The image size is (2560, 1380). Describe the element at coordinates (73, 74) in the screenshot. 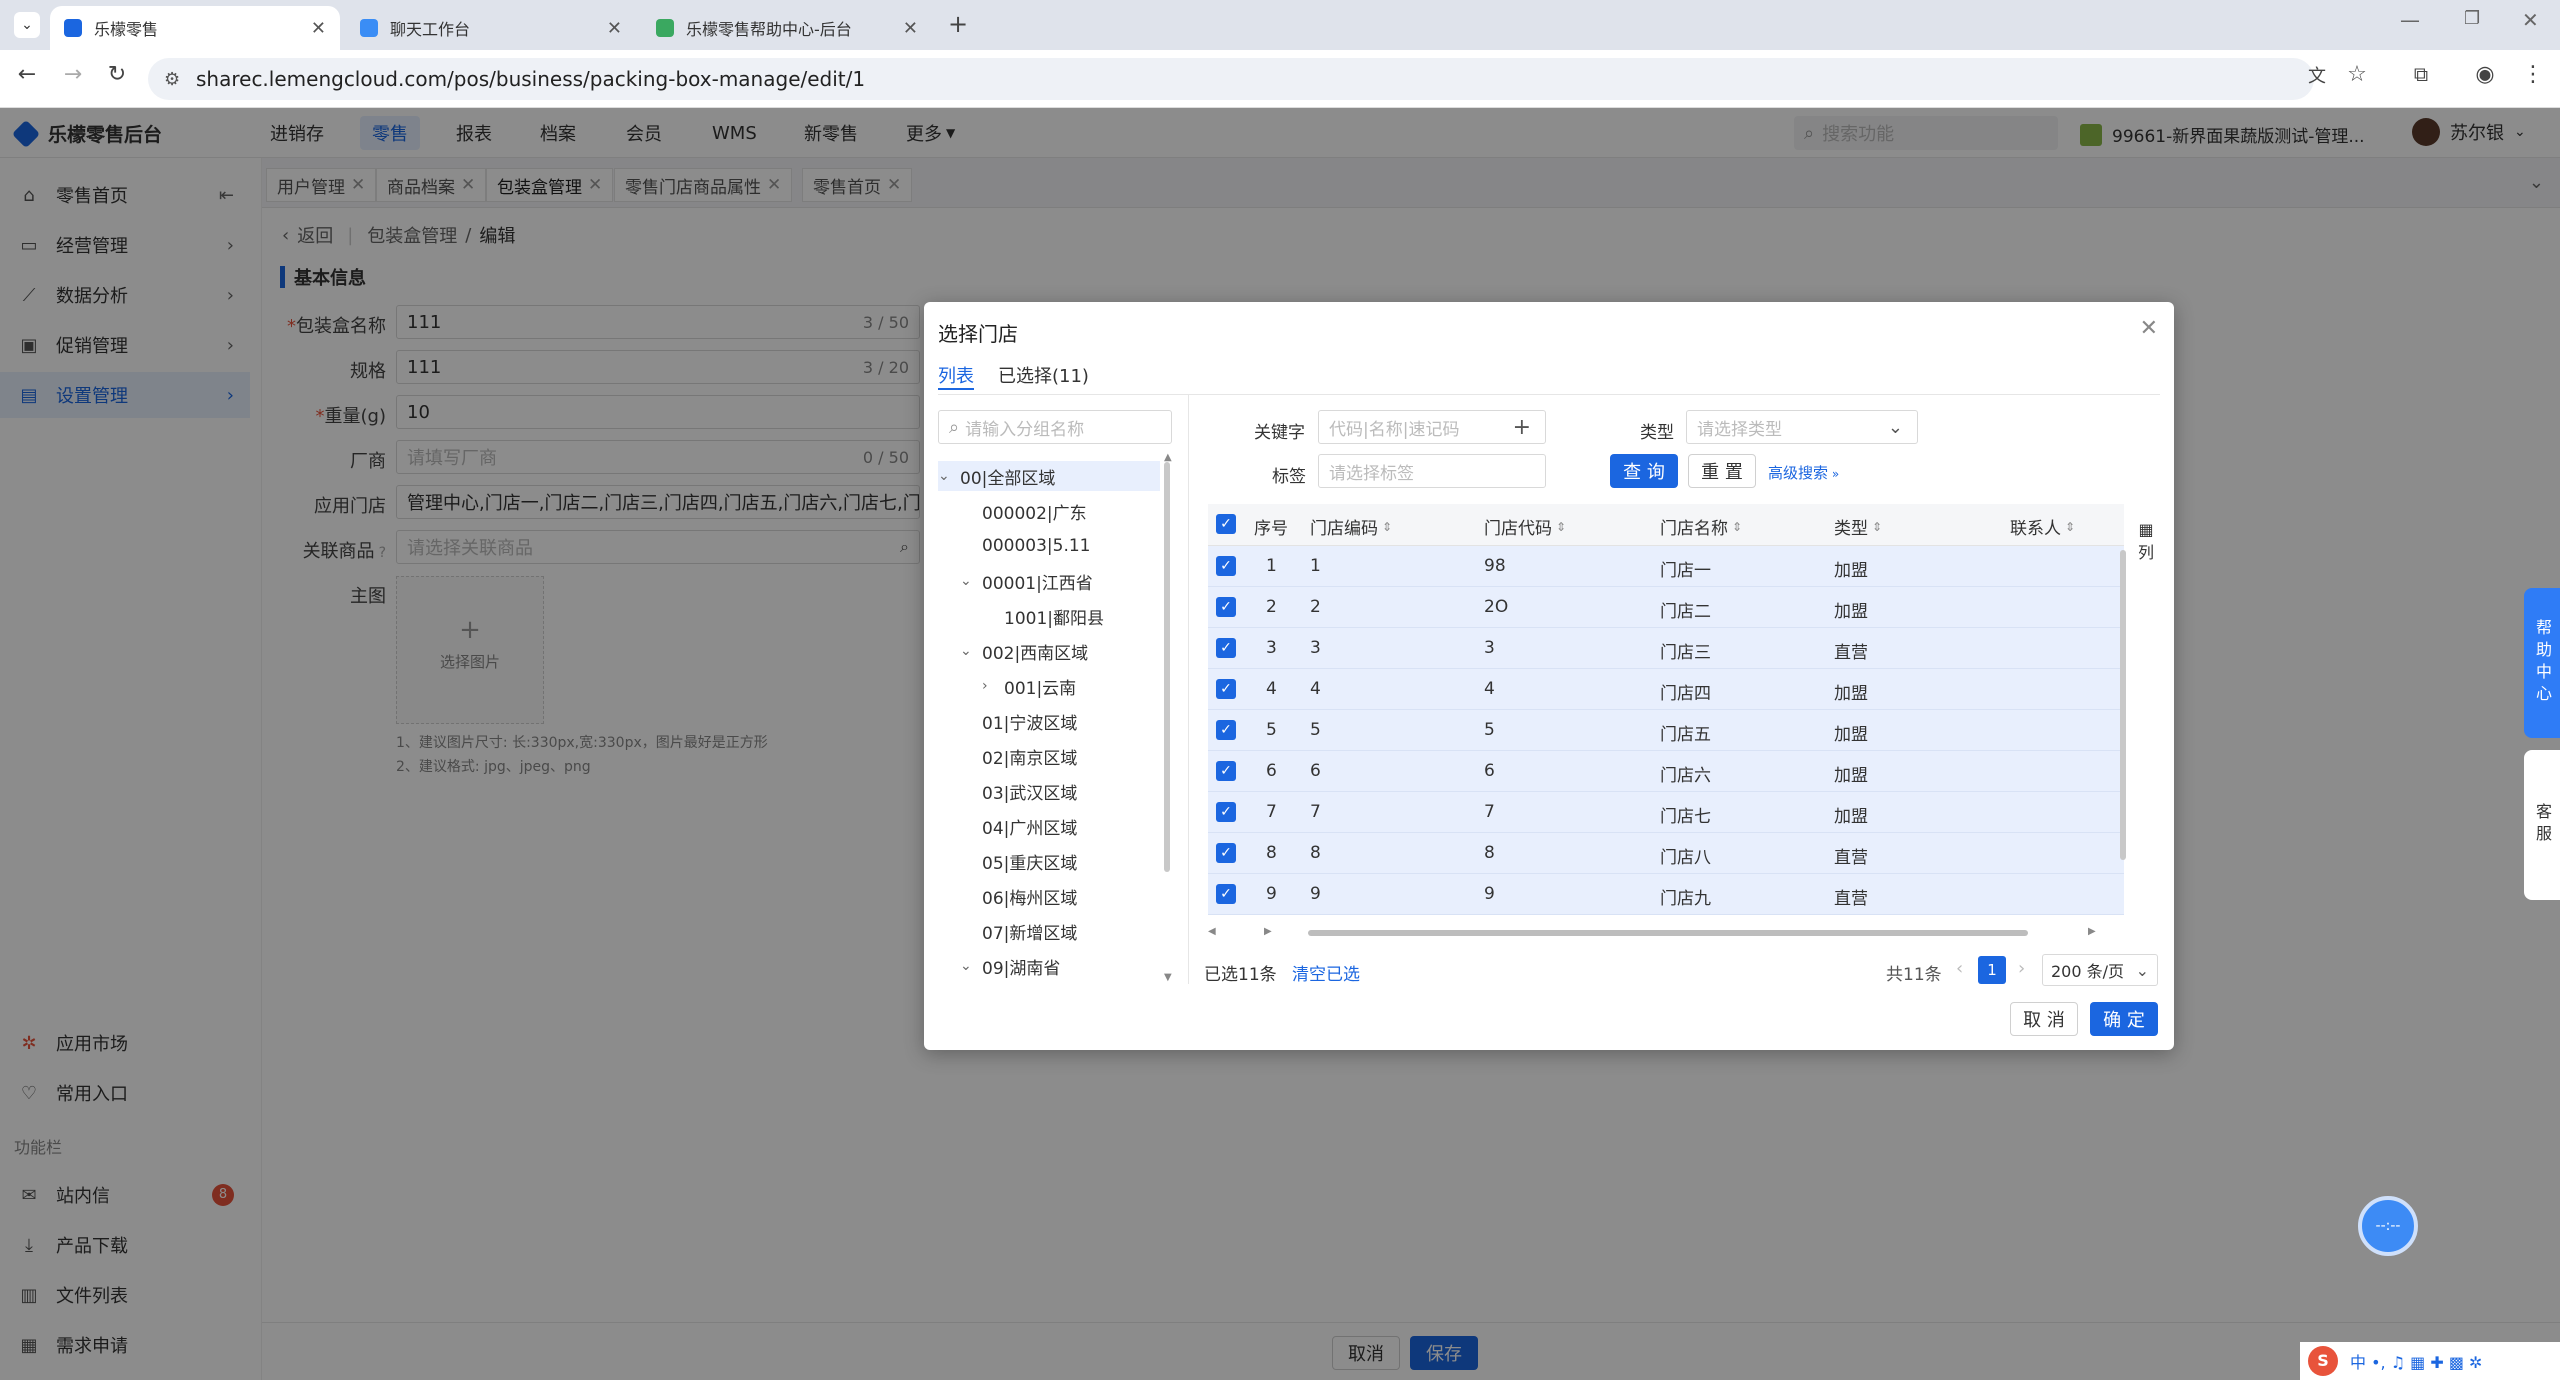

I see `forward-icon: →` at that location.